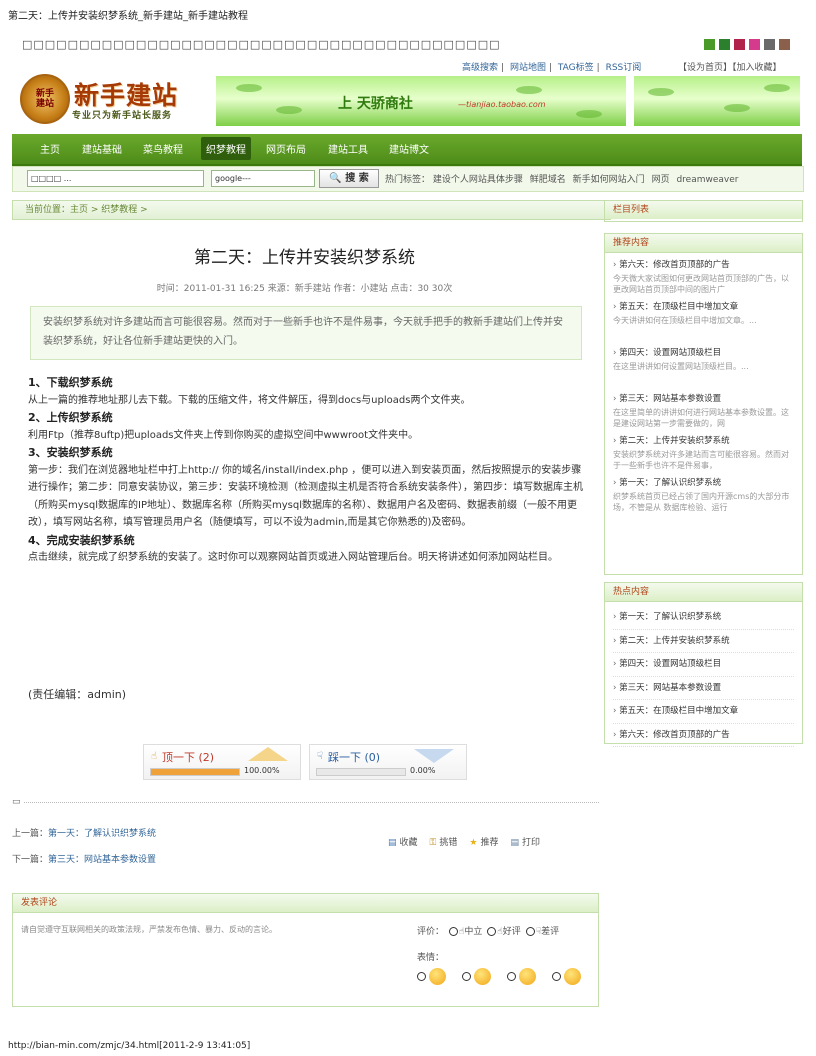 This screenshot has height=1056, width=816. I want to click on nav-item-tools: 建站工具, so click(348, 148).